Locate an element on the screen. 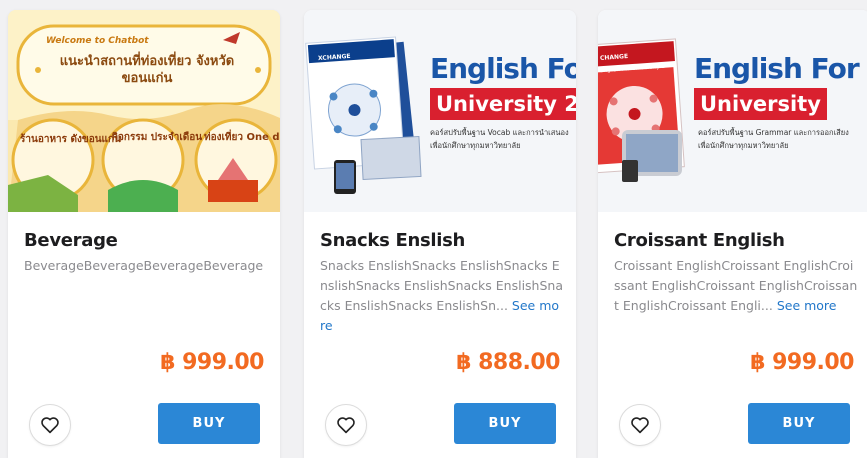 Image resolution: width=867 pixels, height=458 pixels. description-text: BeverageBeverageBeverageBeverage is located at coordinates (144, 265).